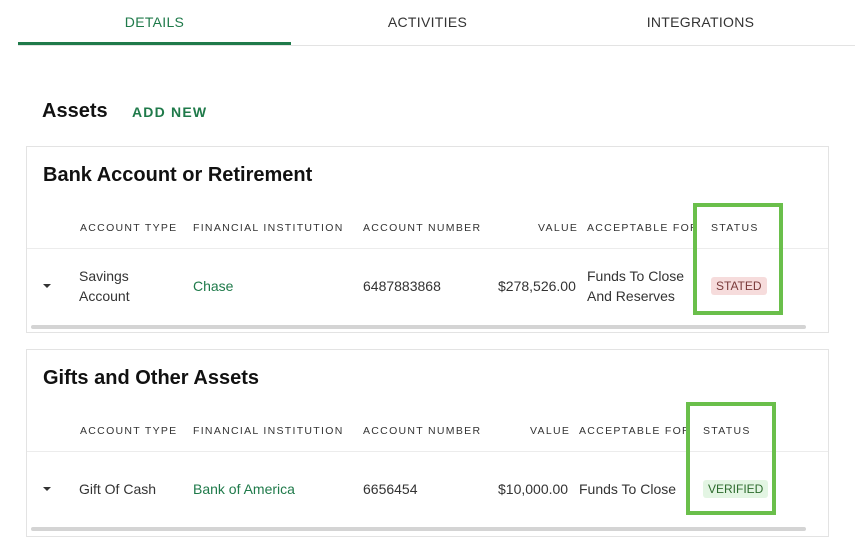 This screenshot has height=543, width=855. What do you see at coordinates (118, 489) in the screenshot?
I see `account-type-cell: Gift Of Cash` at bounding box center [118, 489].